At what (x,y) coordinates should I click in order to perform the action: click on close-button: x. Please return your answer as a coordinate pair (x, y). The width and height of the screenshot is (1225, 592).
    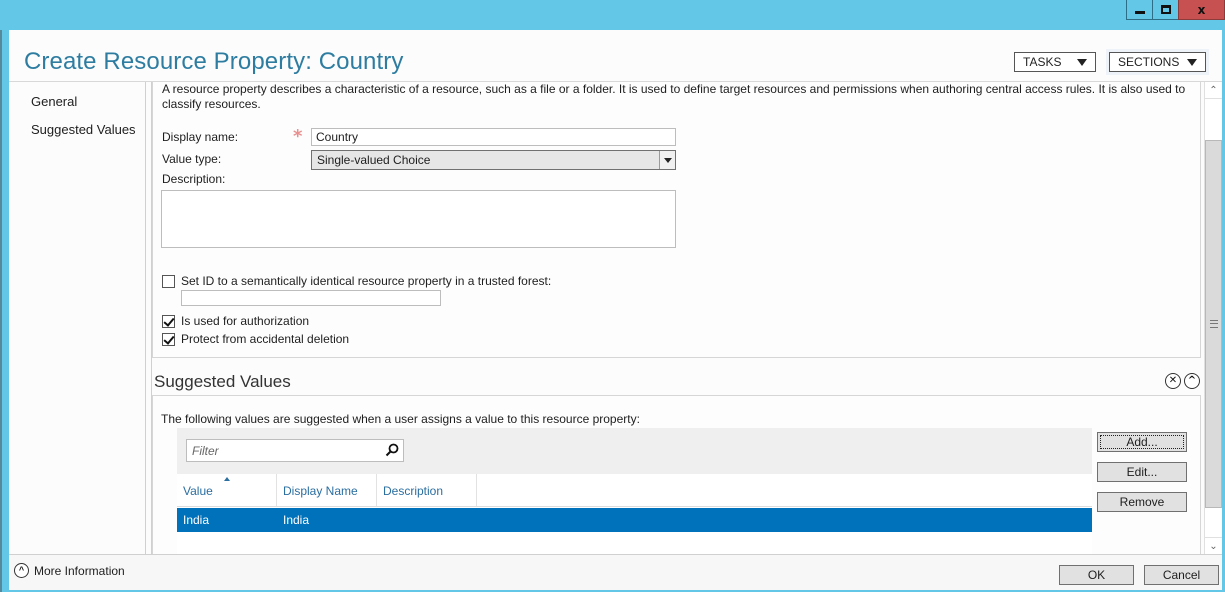
    Looking at the image, I should click on (1201, 10).